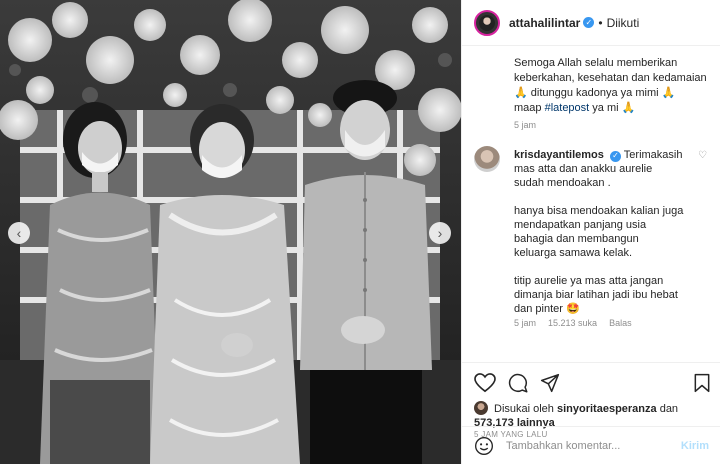  Describe the element at coordinates (573, 253) in the screenshot. I see `comment-line: keluarga samawa kelak.` at that location.